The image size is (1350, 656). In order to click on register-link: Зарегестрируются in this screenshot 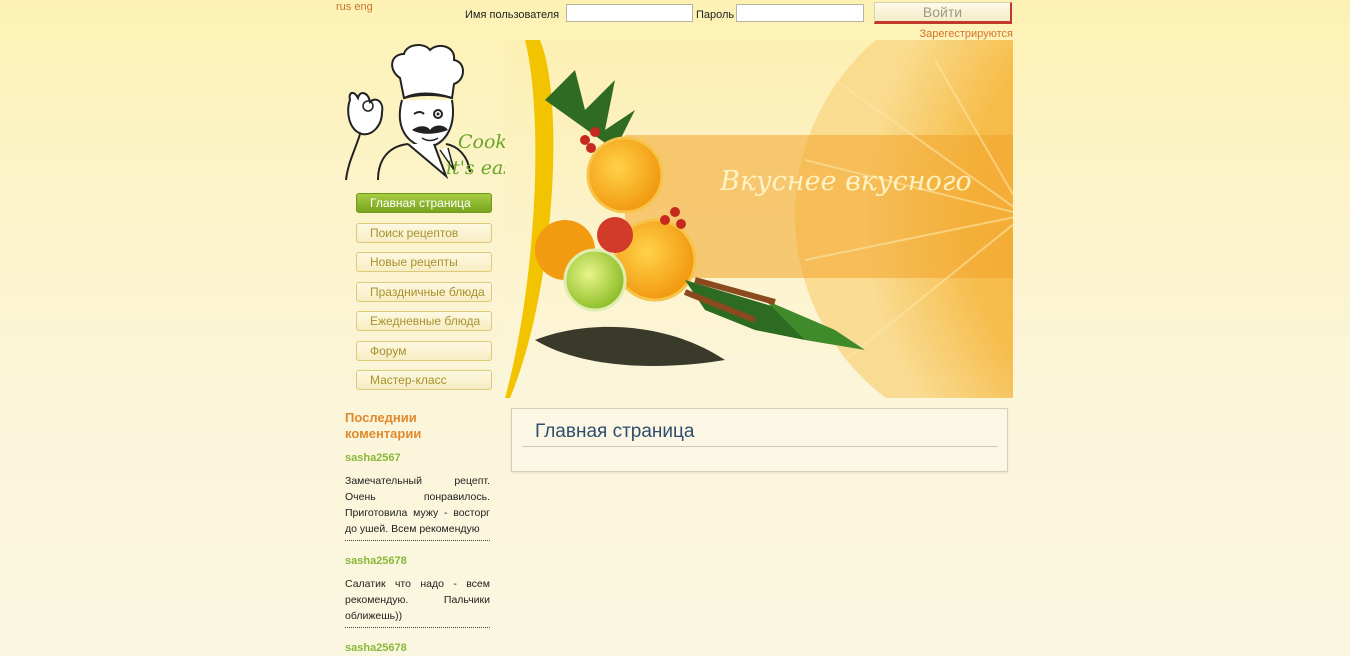, I will do `click(966, 34)`.